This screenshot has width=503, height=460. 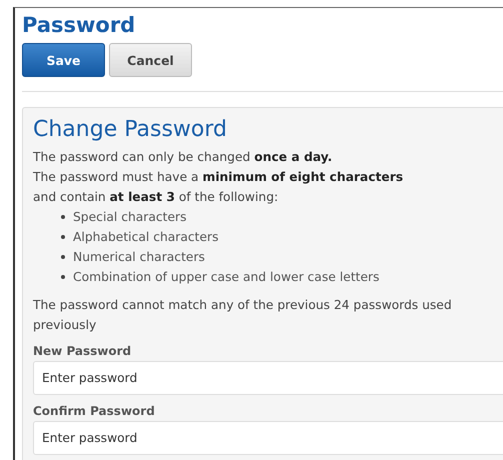 I want to click on rule-text: and contain at least 3 of the following:, so click(x=156, y=197).